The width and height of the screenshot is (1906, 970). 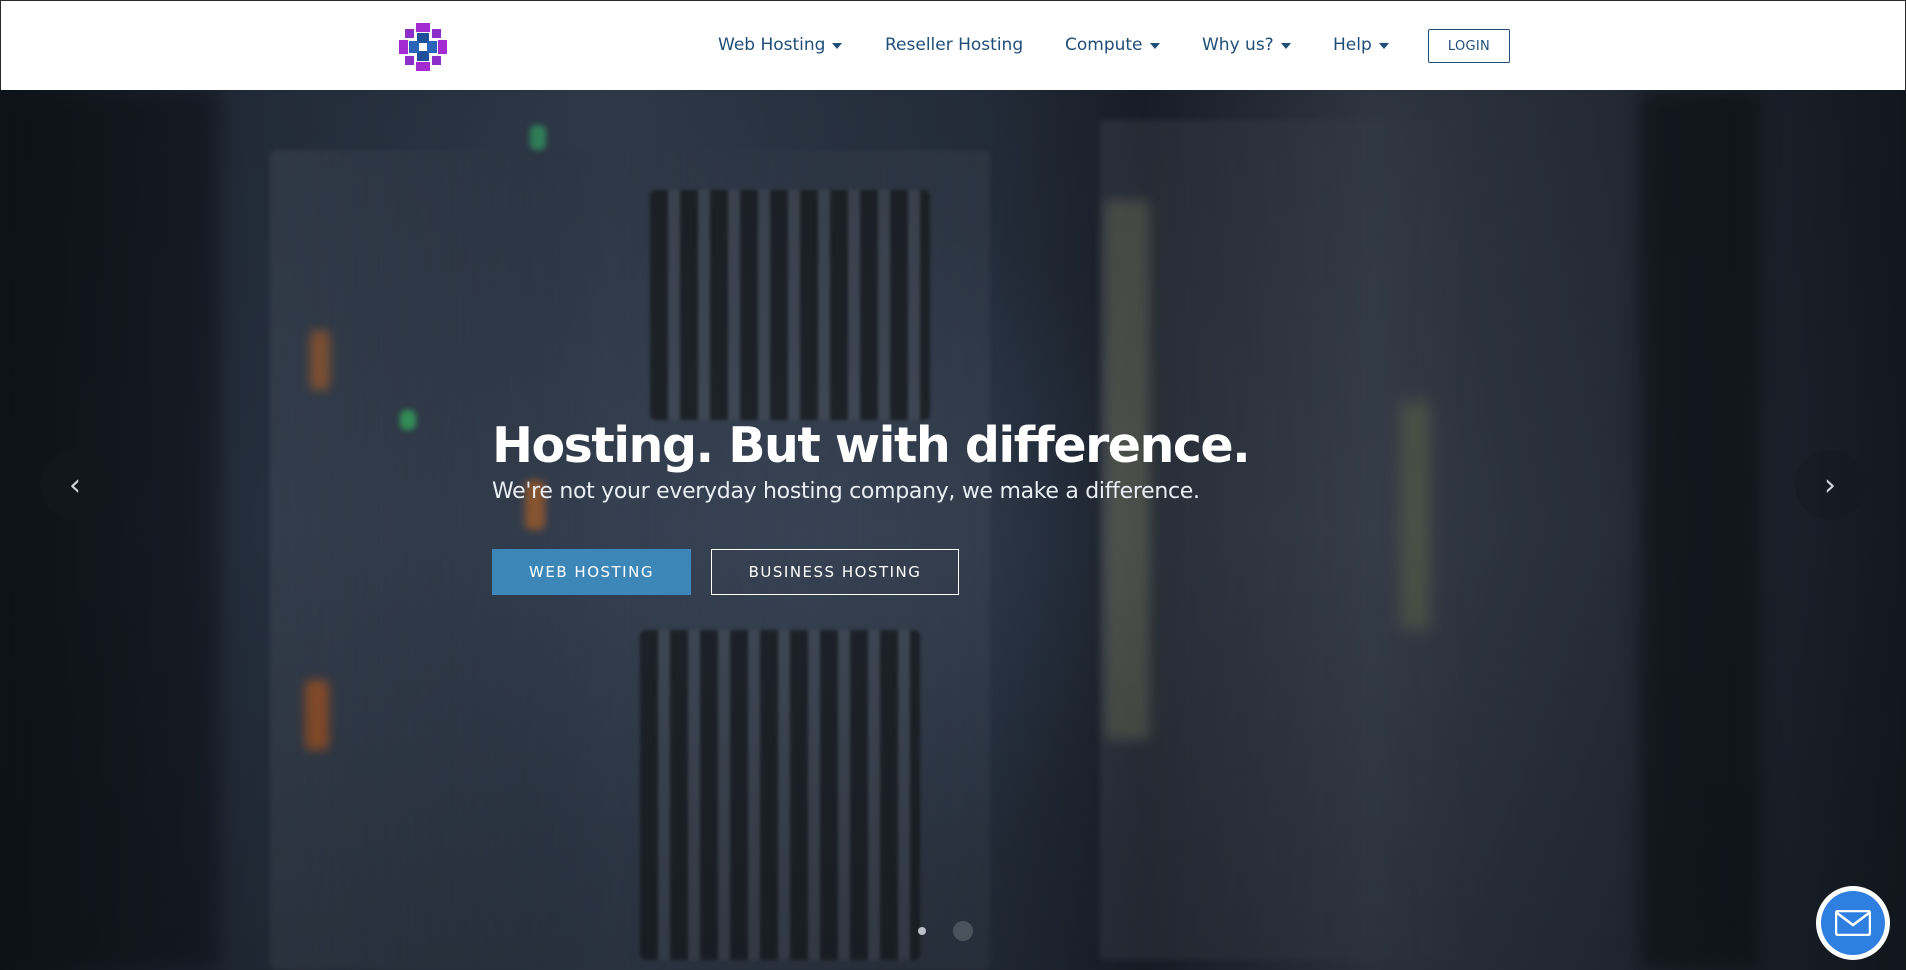 I want to click on contact-chat-button, so click(x=1853, y=923).